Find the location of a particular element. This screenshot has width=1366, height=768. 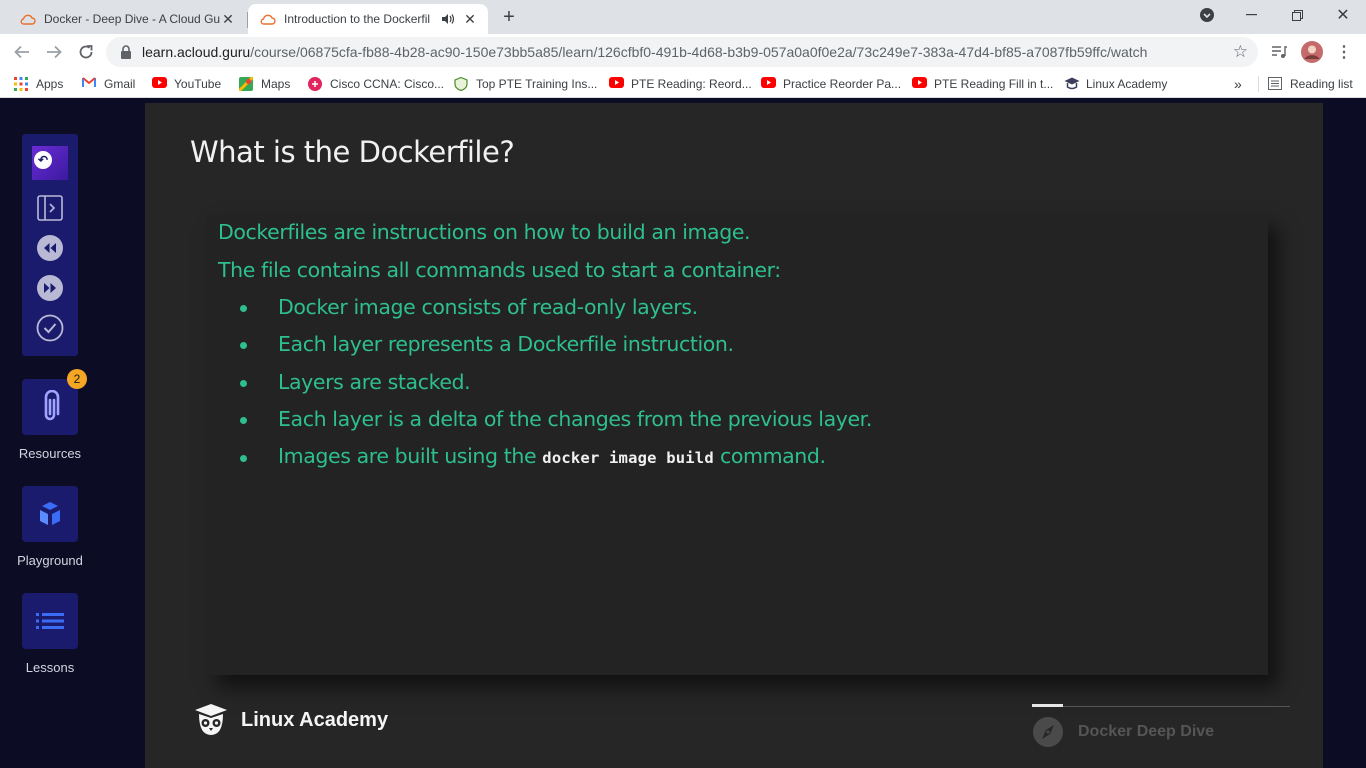

minimize-icon is located at coordinates (1251, 15).